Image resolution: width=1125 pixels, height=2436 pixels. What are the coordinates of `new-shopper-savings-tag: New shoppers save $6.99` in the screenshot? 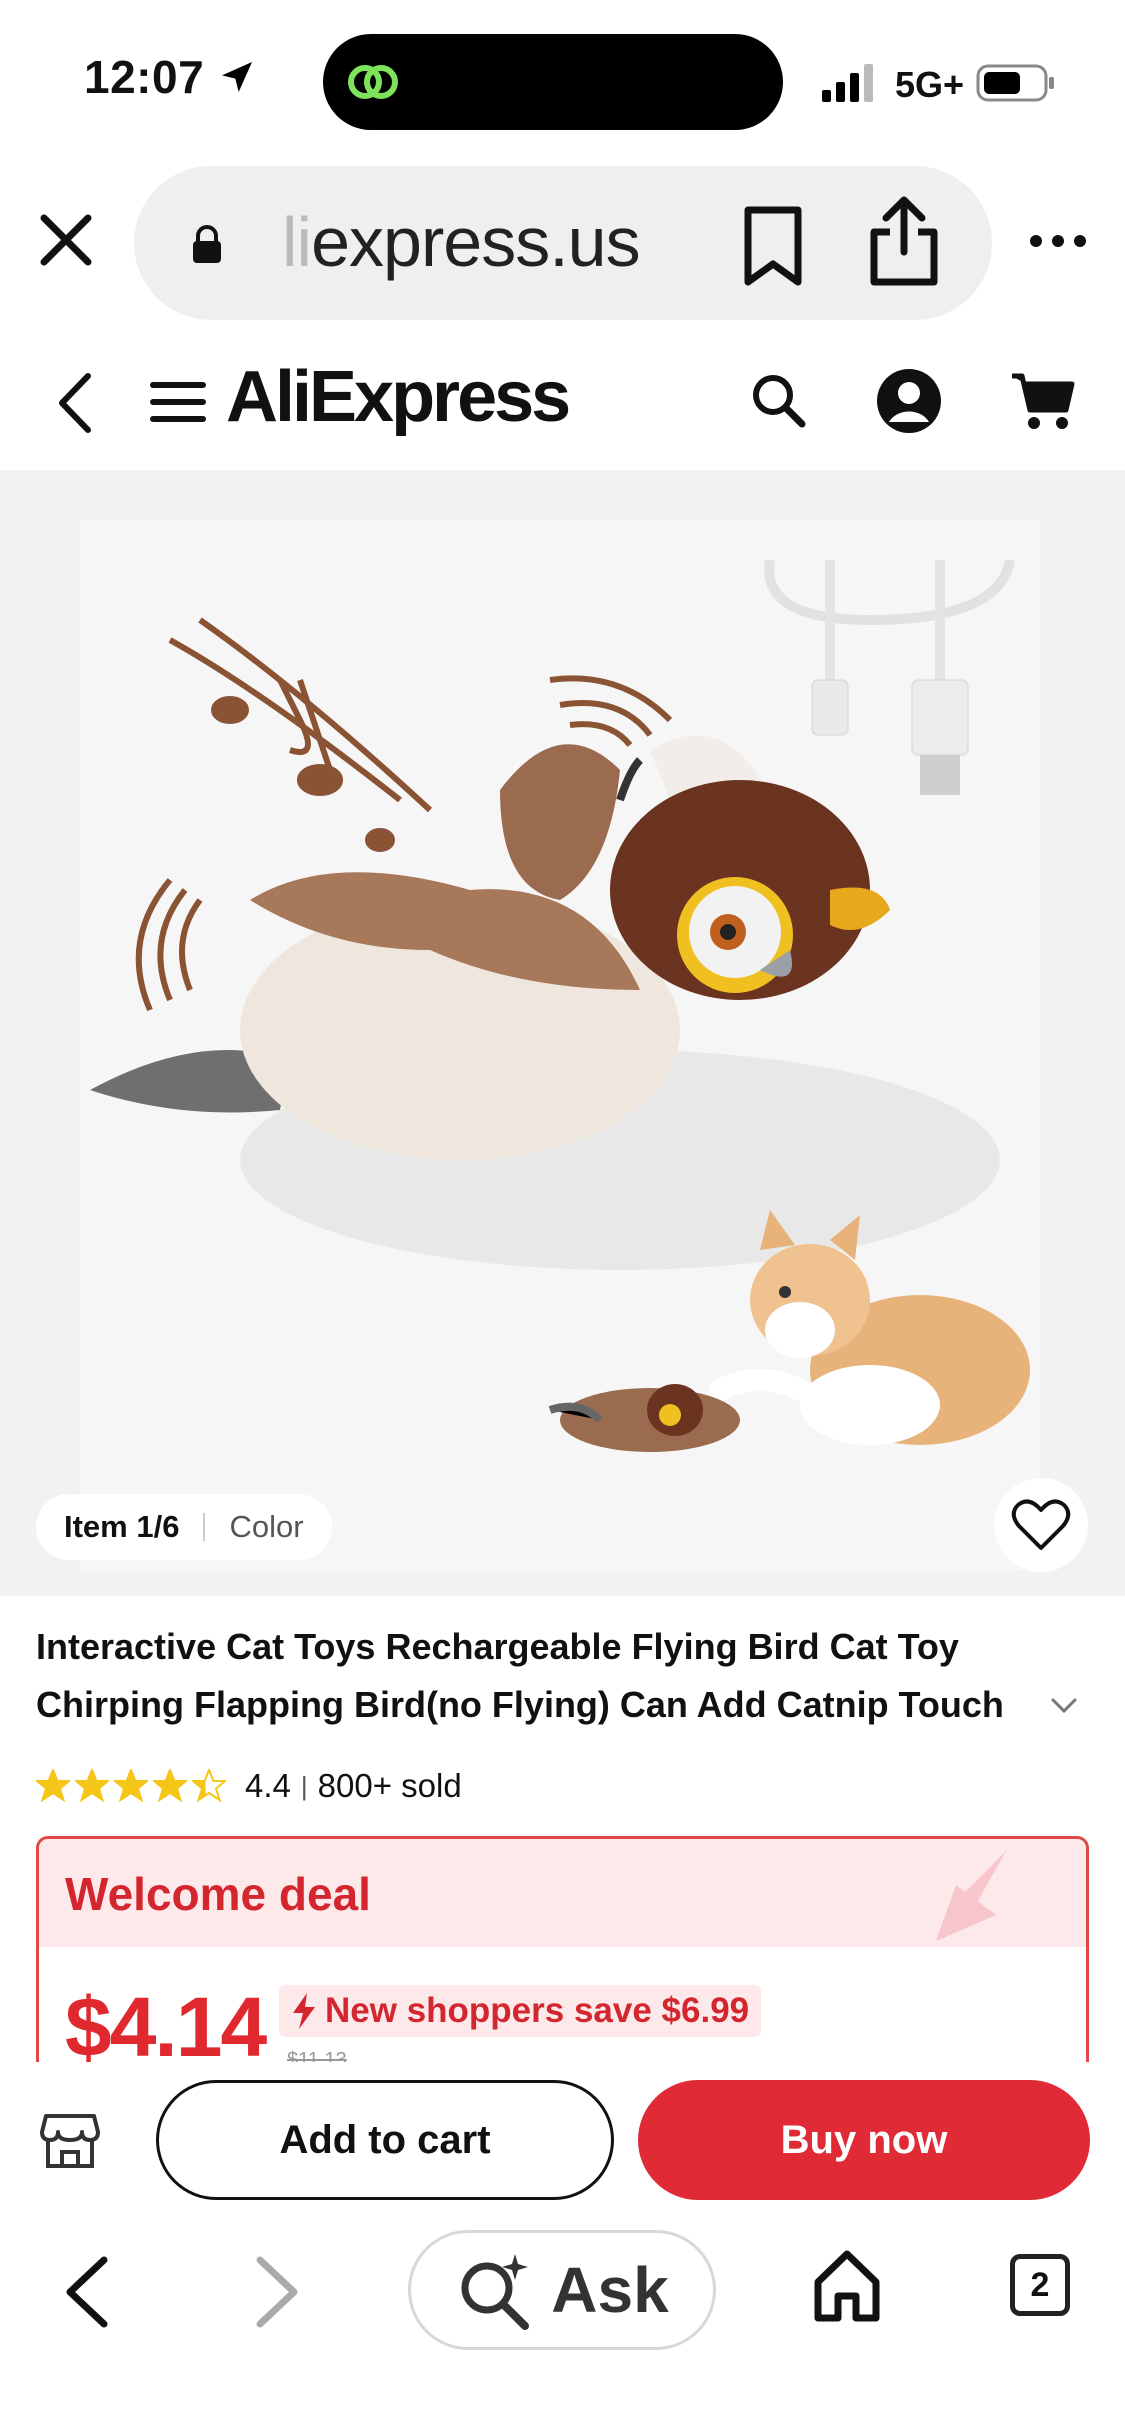 It's located at (520, 2011).